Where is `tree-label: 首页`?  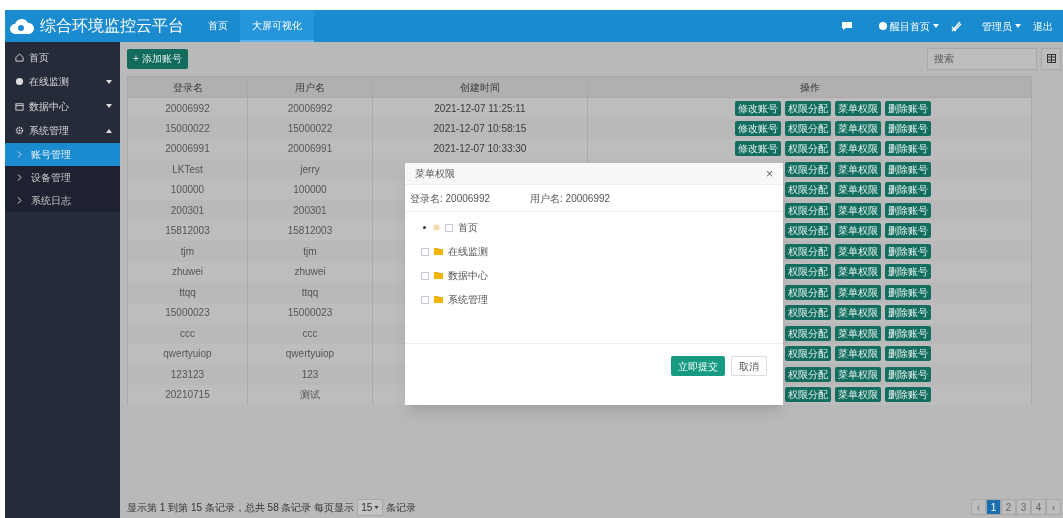 tree-label: 首页 is located at coordinates (468, 227).